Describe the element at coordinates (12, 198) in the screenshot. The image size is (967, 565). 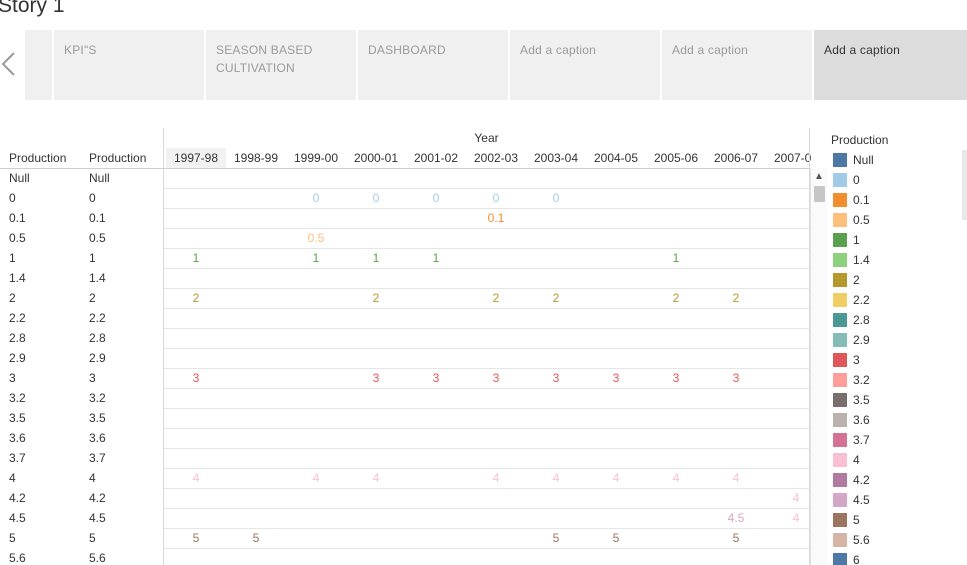
I see `row-label-production: 0` at that location.